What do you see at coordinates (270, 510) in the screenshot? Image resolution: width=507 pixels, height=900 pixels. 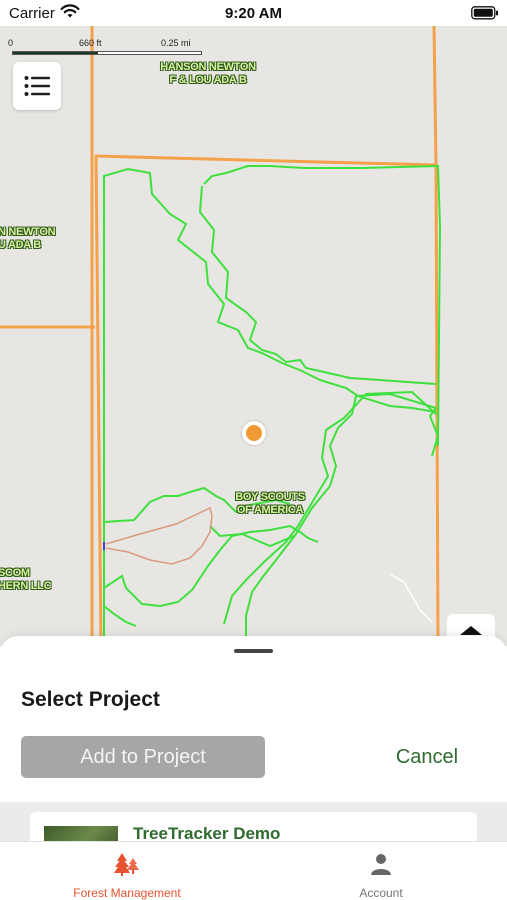 I see `parcel-label-line: OF AMERICA` at bounding box center [270, 510].